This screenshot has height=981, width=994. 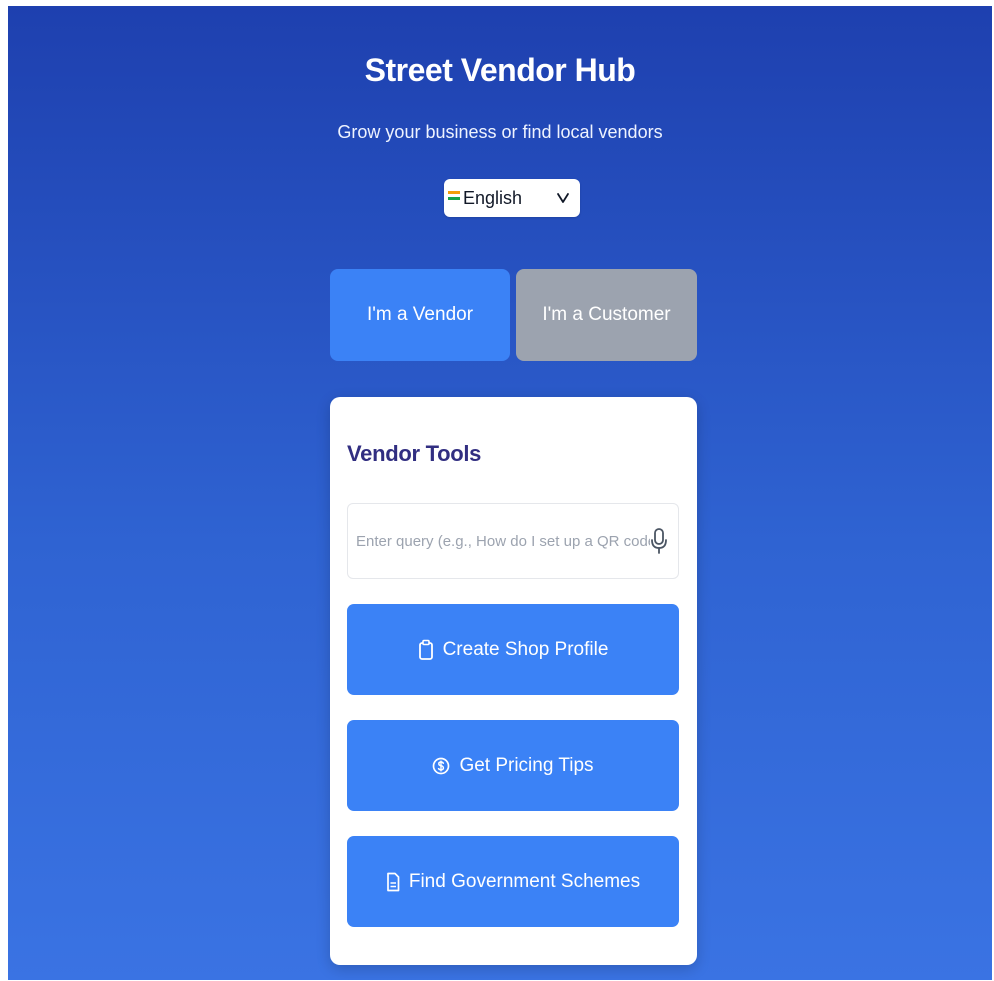 What do you see at coordinates (563, 198) in the screenshot?
I see `chevron-down-icon` at bounding box center [563, 198].